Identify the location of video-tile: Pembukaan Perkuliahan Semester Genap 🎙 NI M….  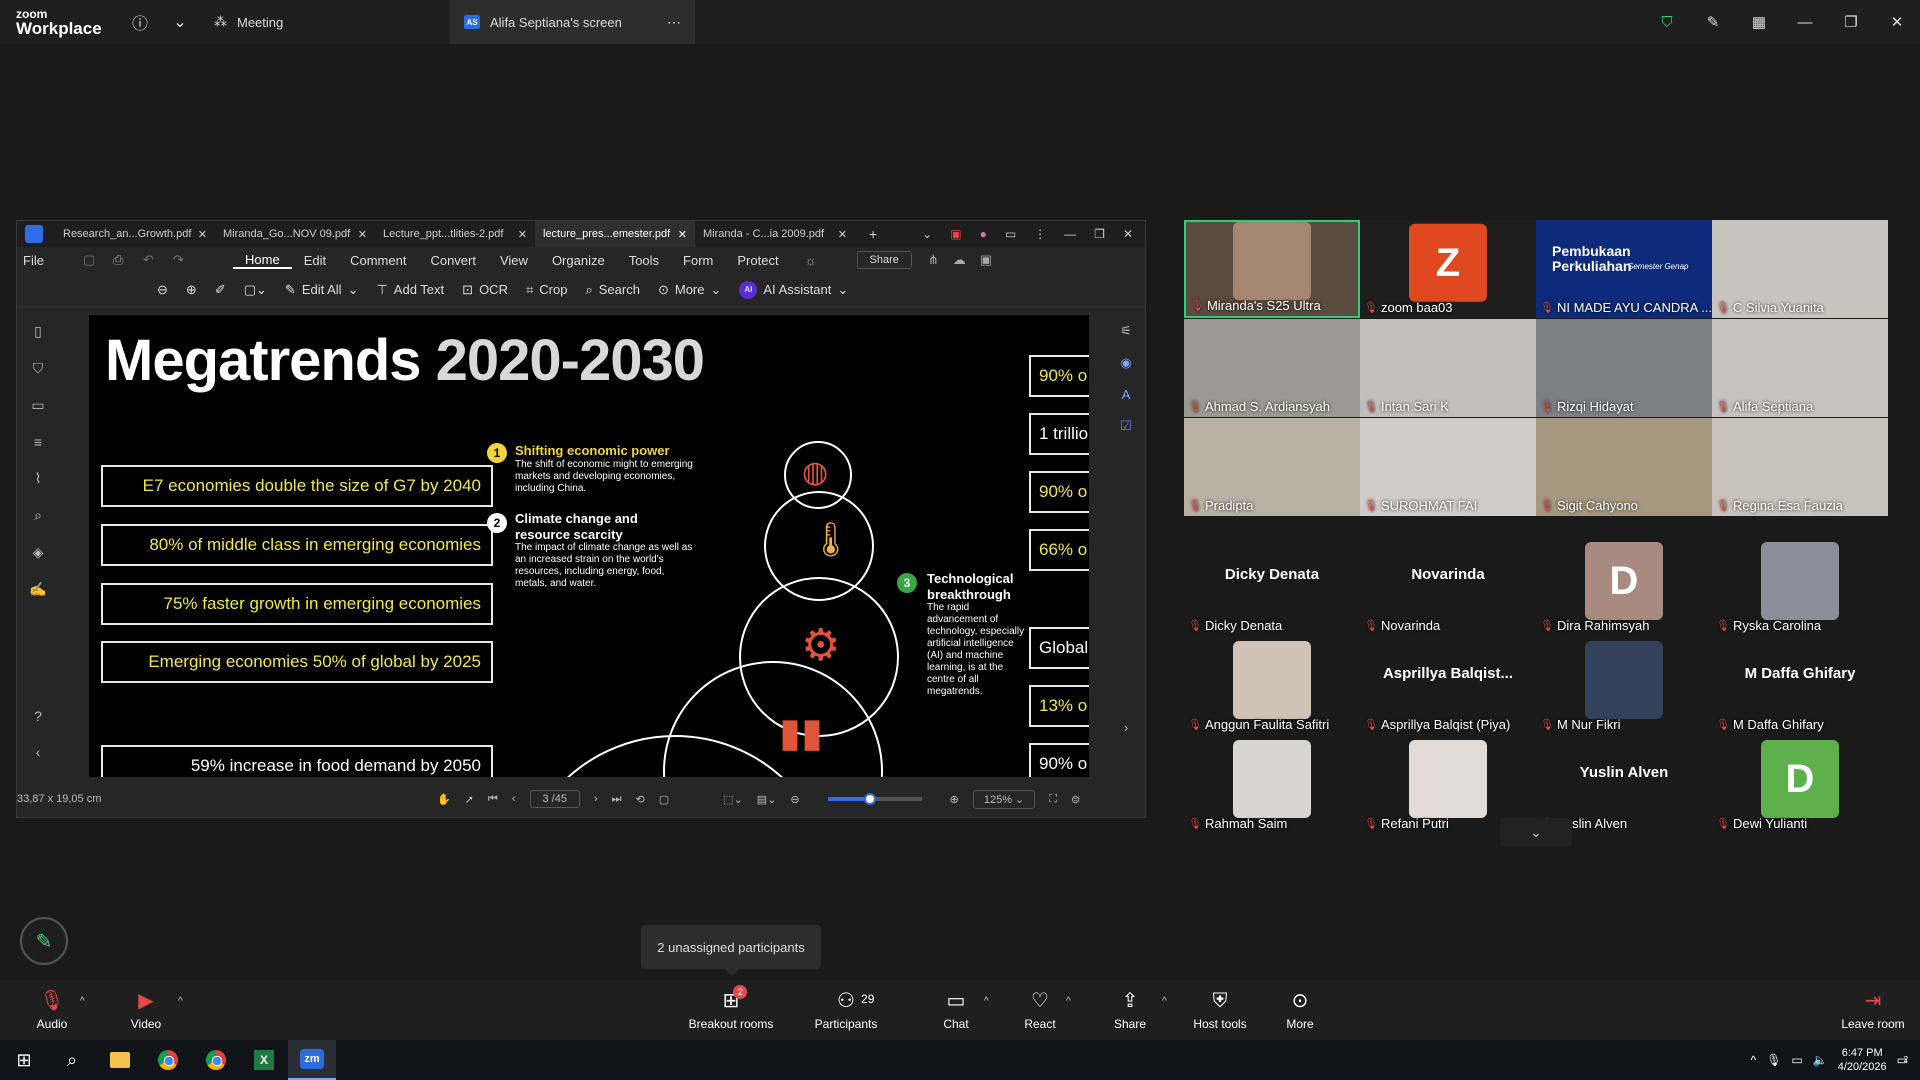
(1624, 269).